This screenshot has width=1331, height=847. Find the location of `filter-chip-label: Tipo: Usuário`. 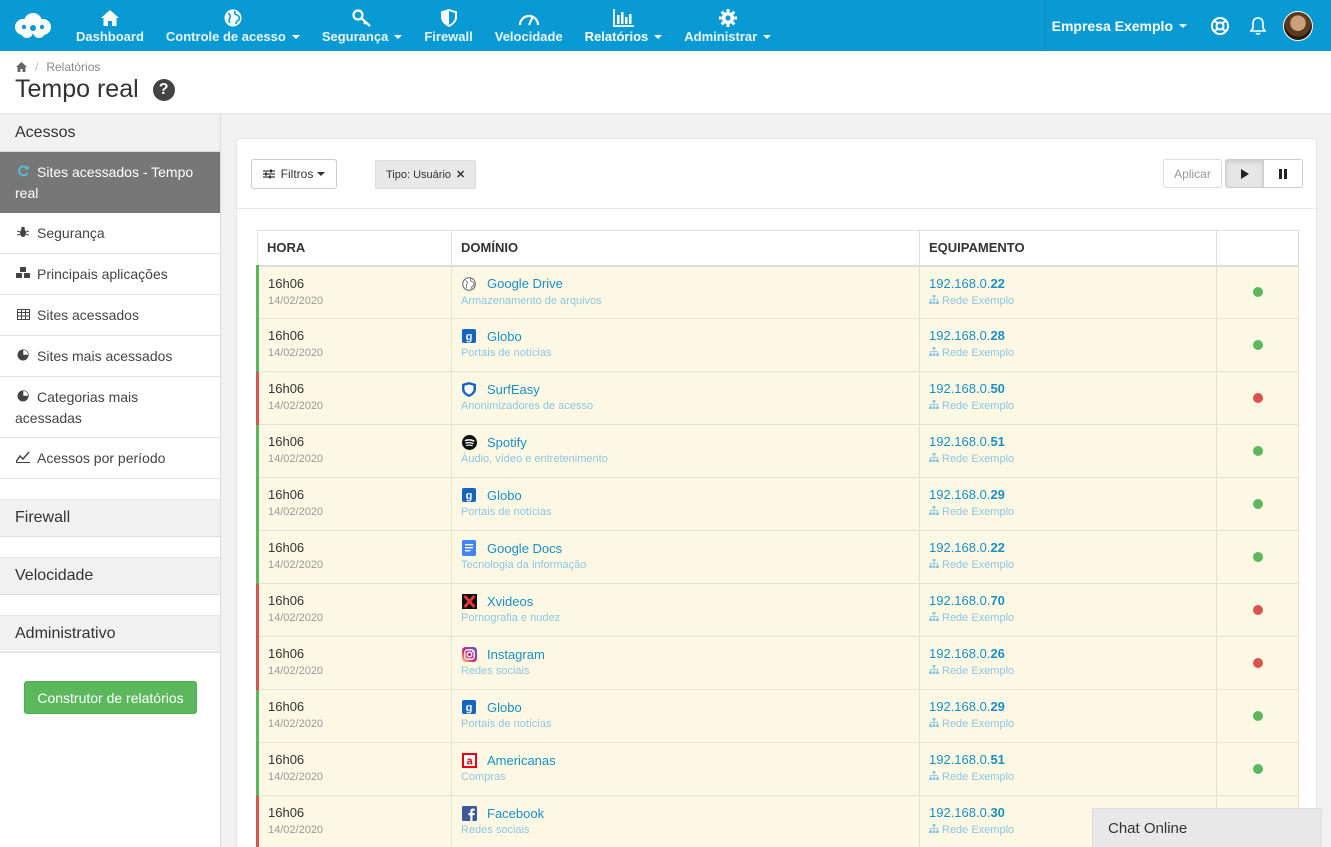

filter-chip-label: Tipo: Usuário is located at coordinates (419, 174).